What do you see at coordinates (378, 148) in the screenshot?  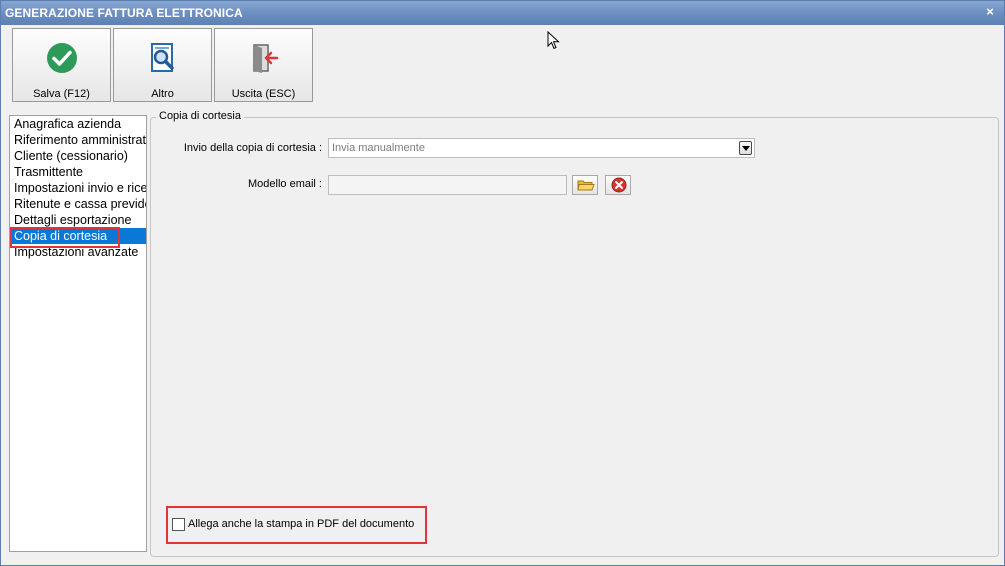 I see `invio-copia-value: Invia manualmente` at bounding box center [378, 148].